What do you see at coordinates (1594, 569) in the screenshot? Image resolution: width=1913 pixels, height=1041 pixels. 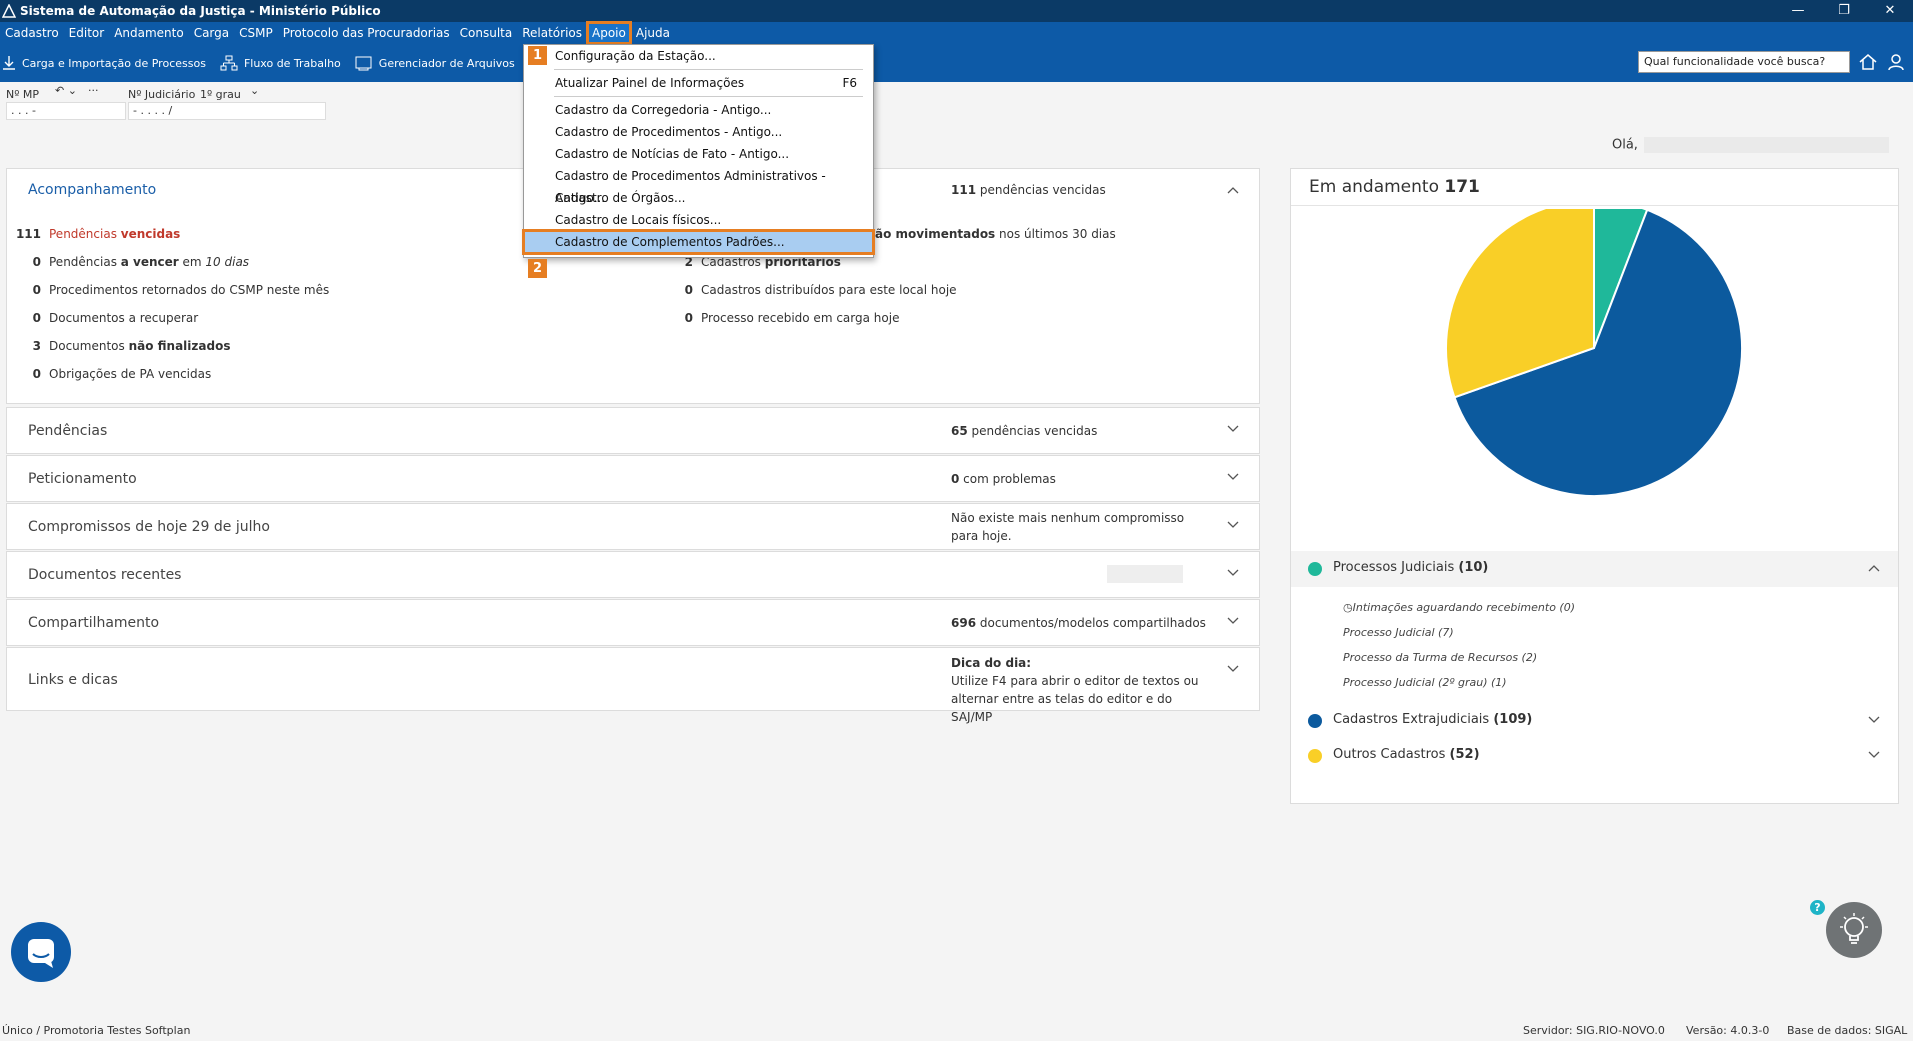 I see `legend-processos-judiciais: Processos Judiciais (10)` at bounding box center [1594, 569].